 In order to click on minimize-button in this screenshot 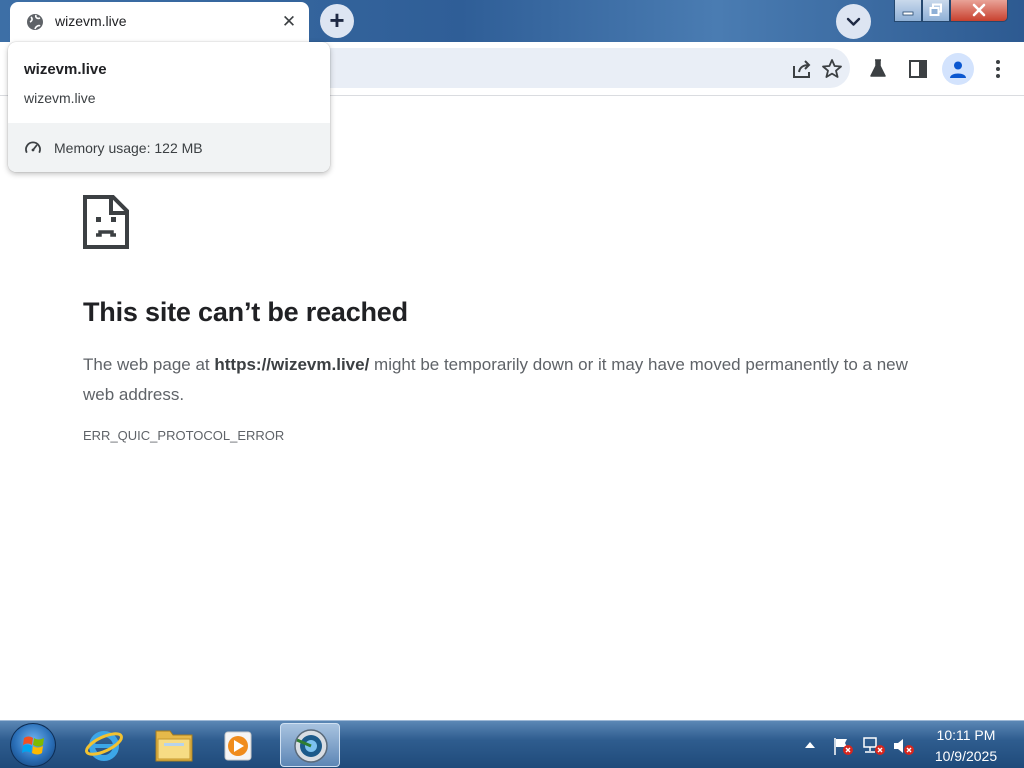, I will do `click(908, 11)`.